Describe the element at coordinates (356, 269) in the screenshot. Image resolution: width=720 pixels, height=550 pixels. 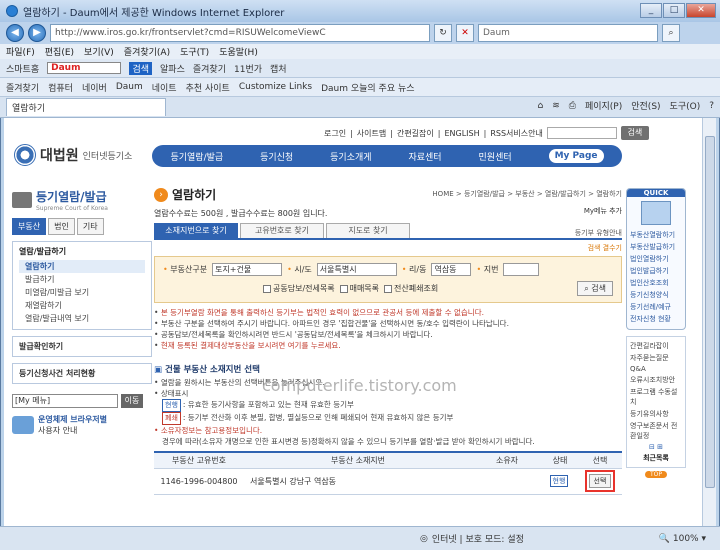
I see `city-select: 서울특별시` at that location.